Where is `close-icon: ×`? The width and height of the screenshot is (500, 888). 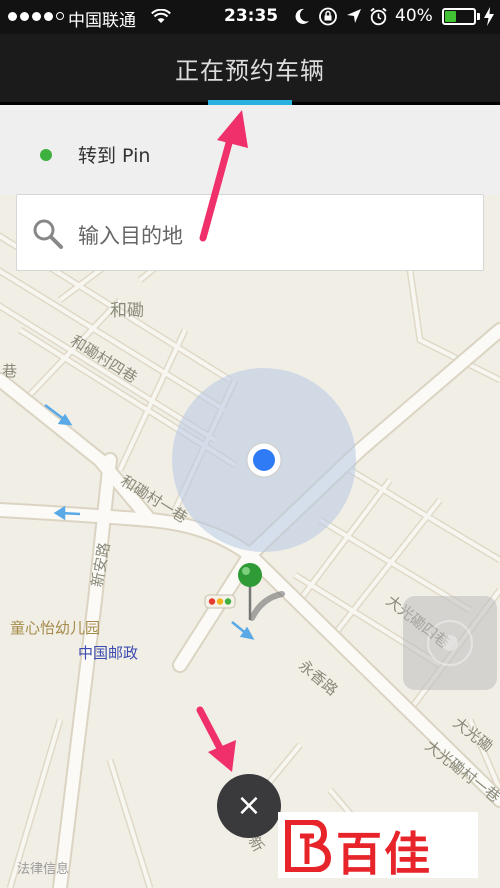
close-icon: × is located at coordinates (249, 805).